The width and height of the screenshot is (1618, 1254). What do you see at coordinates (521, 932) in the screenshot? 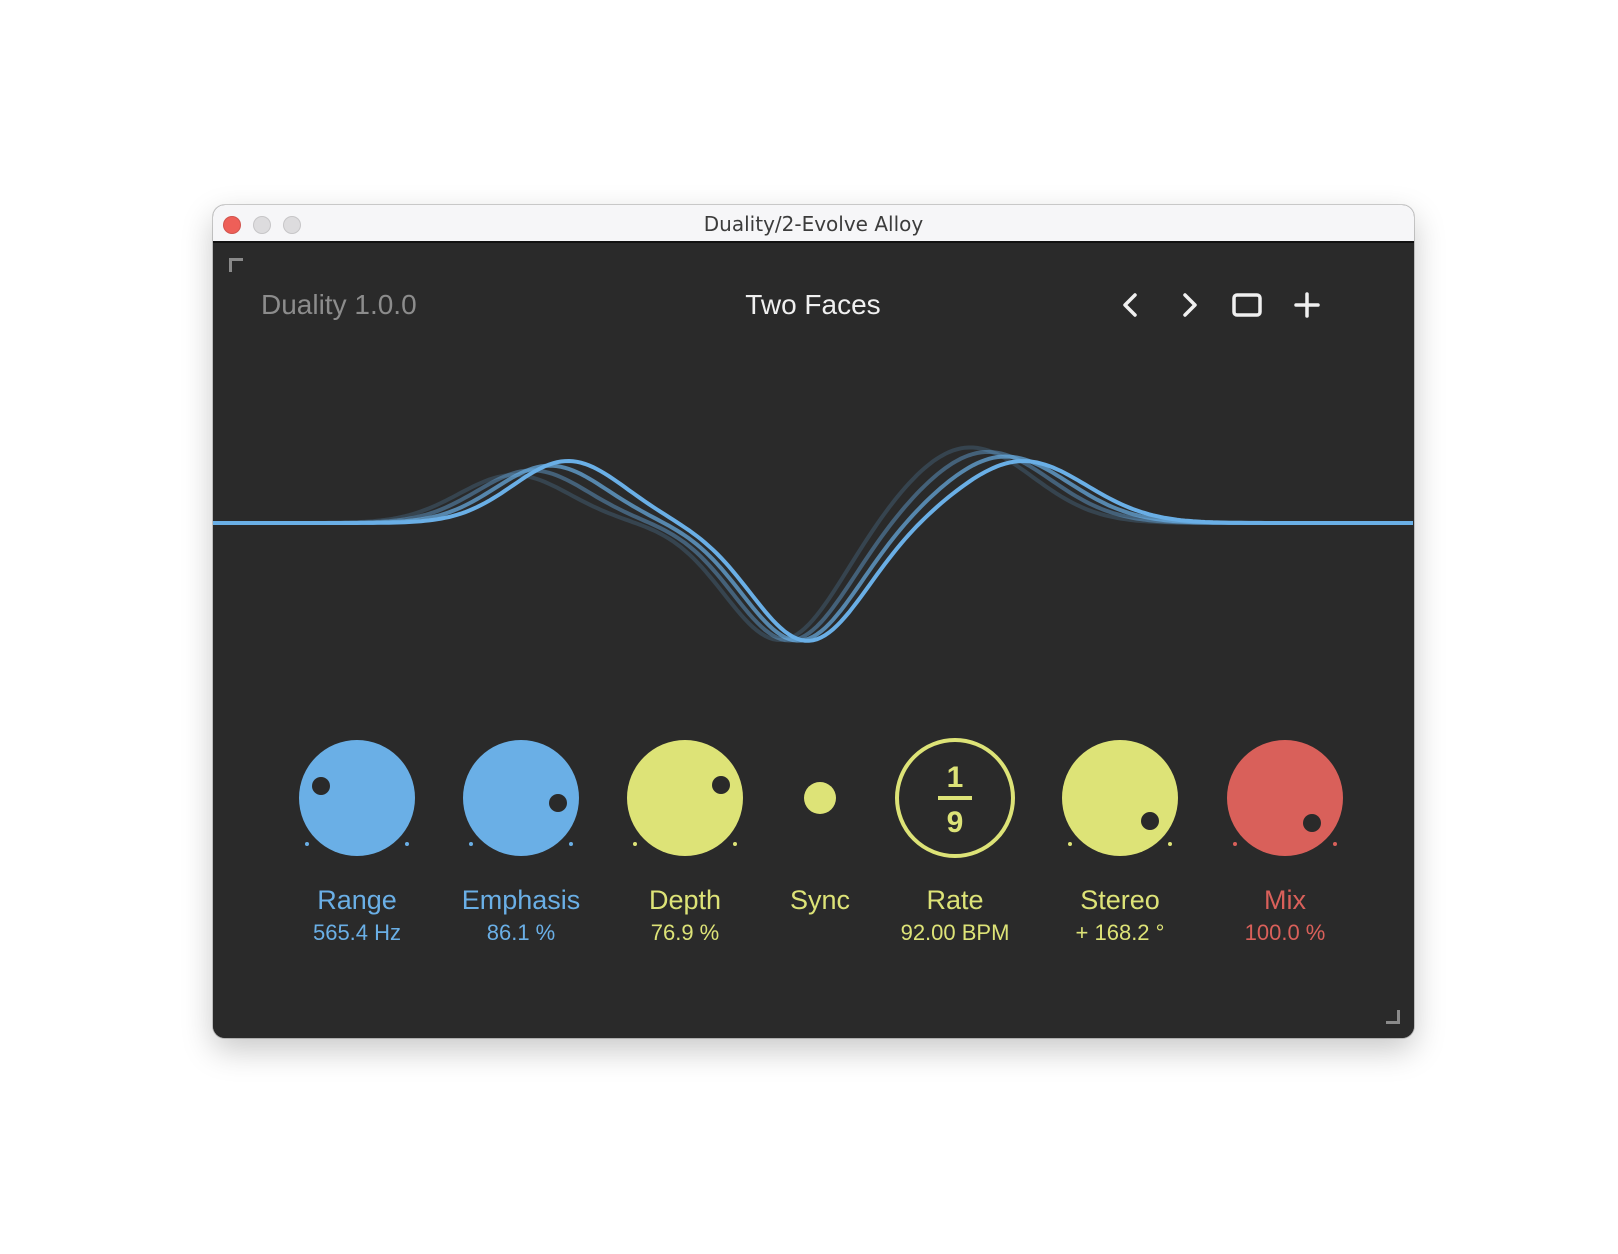
I see `emphasis-value: 86.1 %` at bounding box center [521, 932].